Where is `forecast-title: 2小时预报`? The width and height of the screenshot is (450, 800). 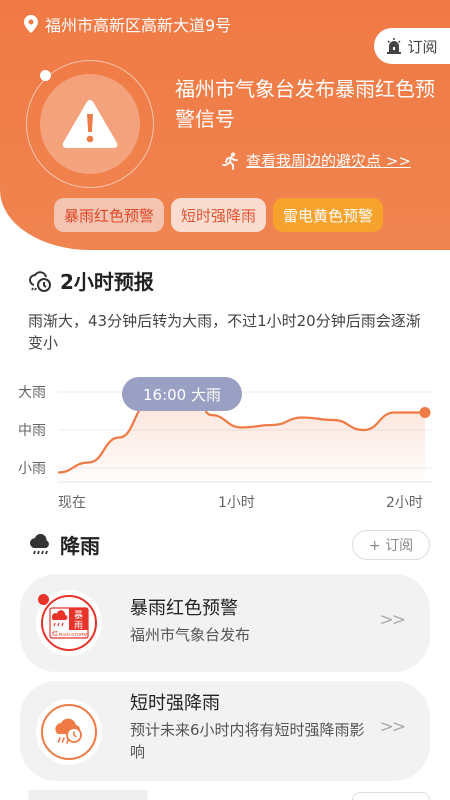
forecast-title: 2小时预报 is located at coordinates (107, 282).